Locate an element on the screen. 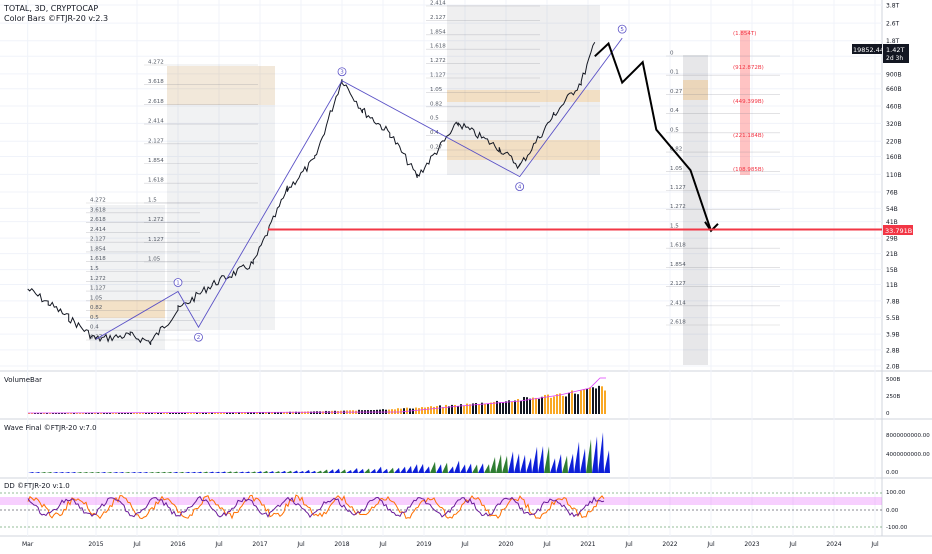  dd-pane-label: DD ©FTJR-20 v:1.0 is located at coordinates (37, 486).